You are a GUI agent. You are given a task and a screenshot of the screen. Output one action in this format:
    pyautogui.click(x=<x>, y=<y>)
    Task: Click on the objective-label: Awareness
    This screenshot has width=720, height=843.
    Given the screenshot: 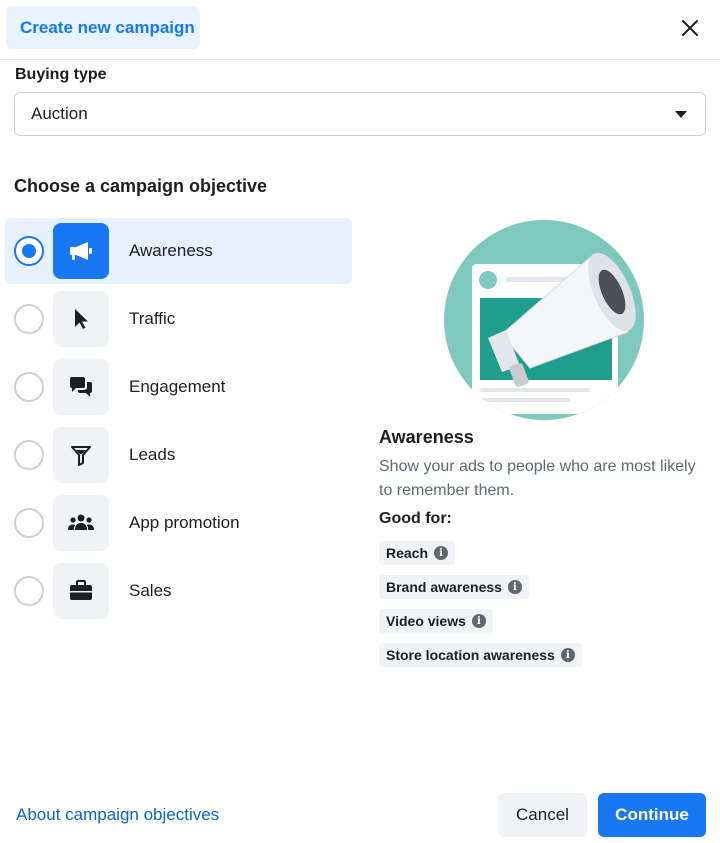 What is the action you would take?
    pyautogui.click(x=171, y=250)
    